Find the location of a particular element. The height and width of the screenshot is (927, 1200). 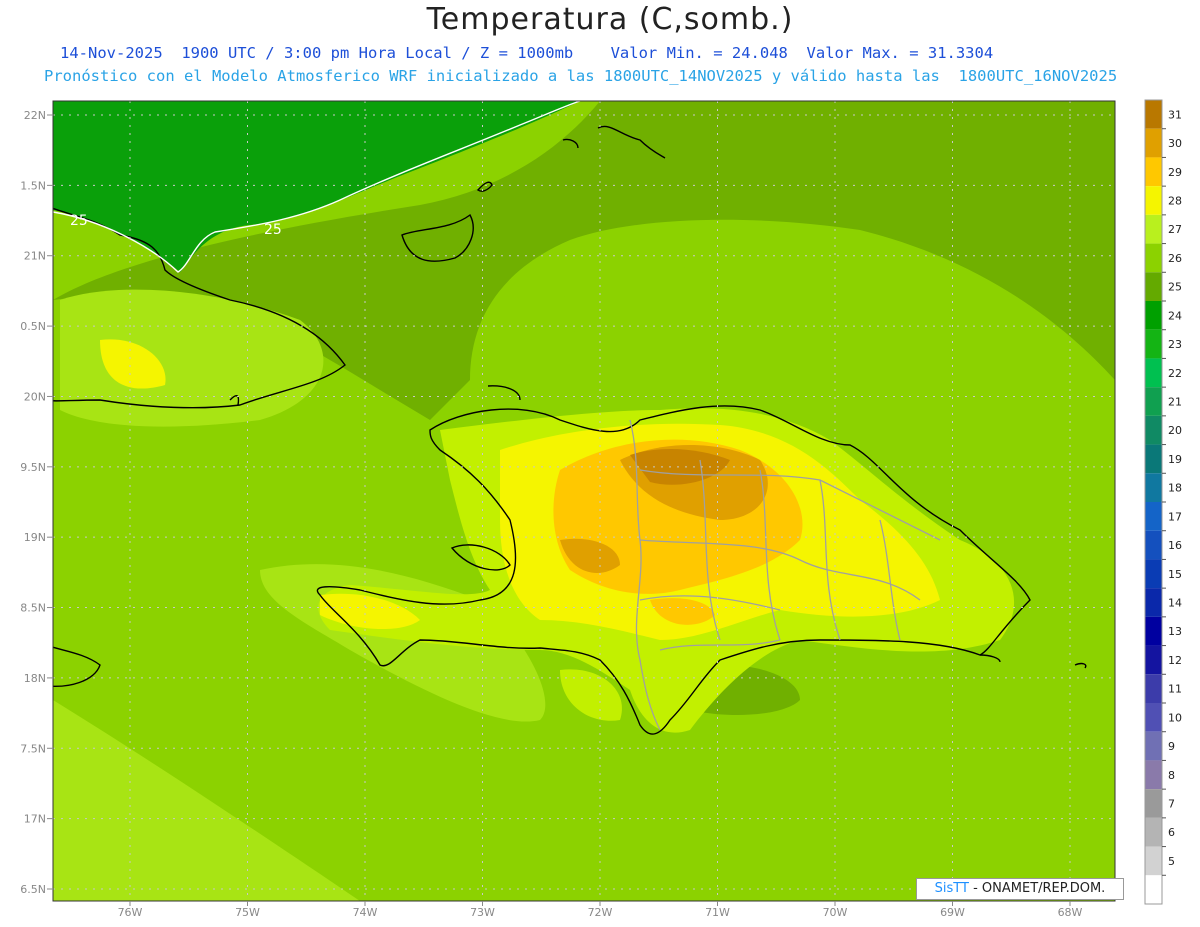

lat-label: 7.5N is located at coordinates (33, 748).